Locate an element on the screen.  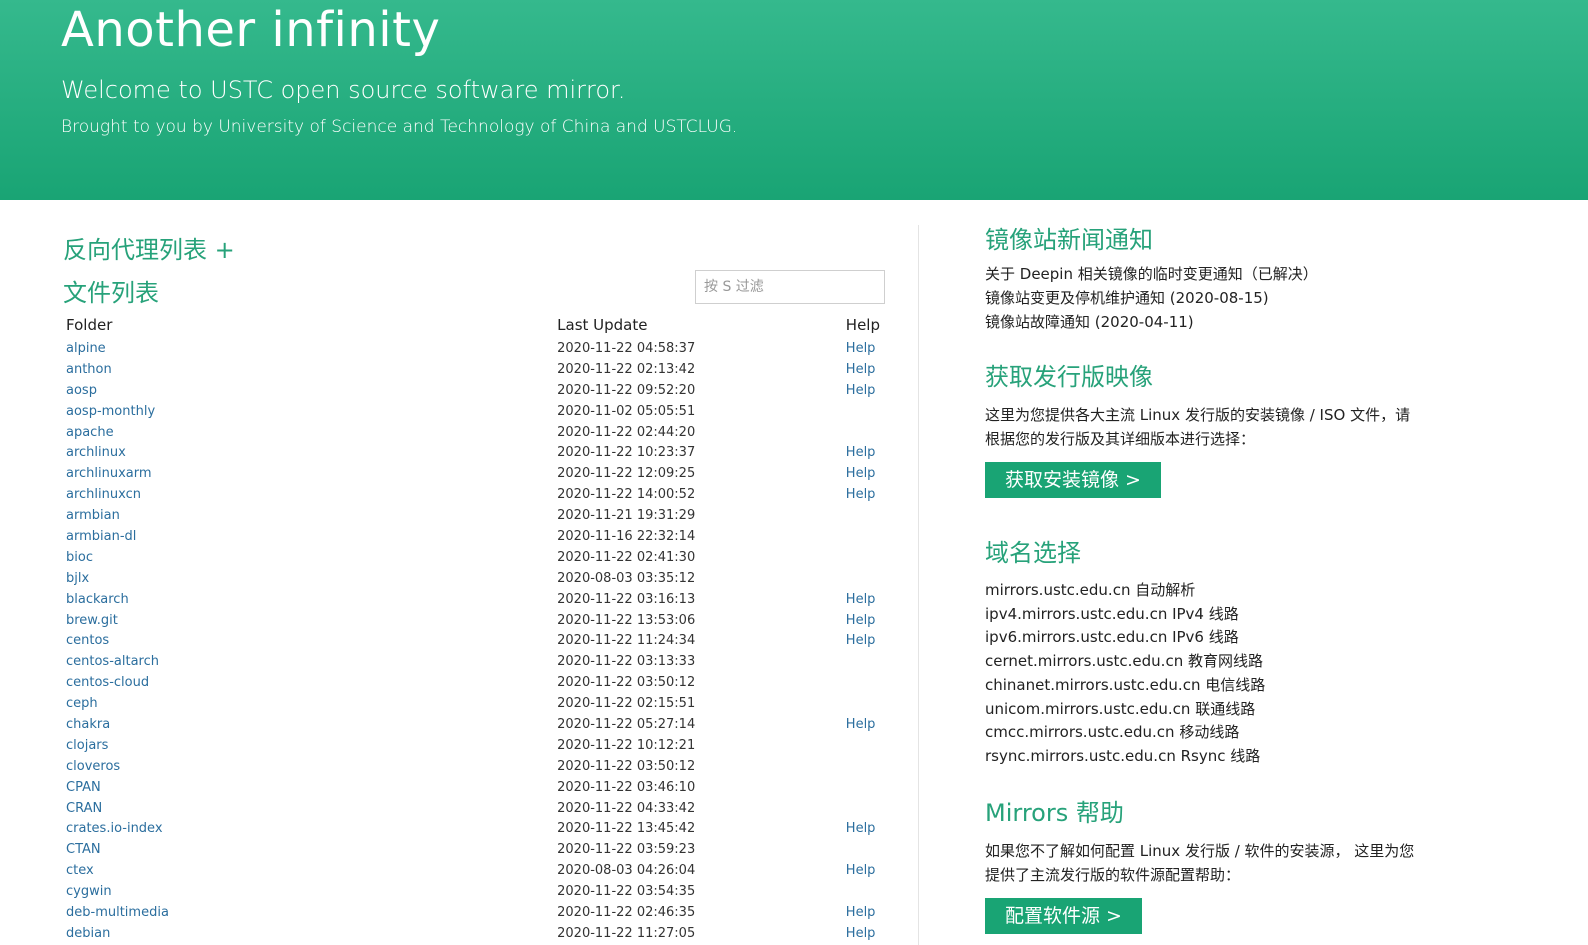
folder-link: armbian is located at coordinates (308, 515).